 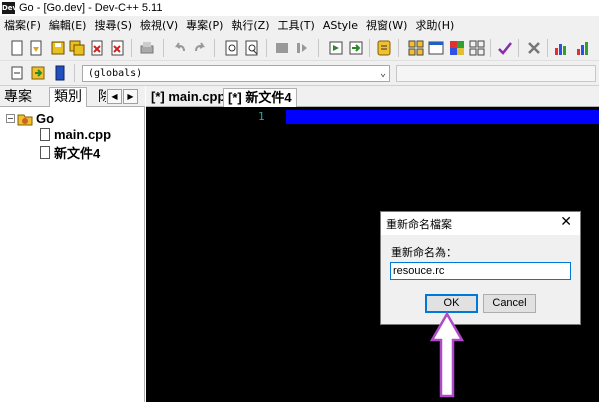 What do you see at coordinates (97, 48) in the screenshot?
I see `close-file-icon` at bounding box center [97, 48].